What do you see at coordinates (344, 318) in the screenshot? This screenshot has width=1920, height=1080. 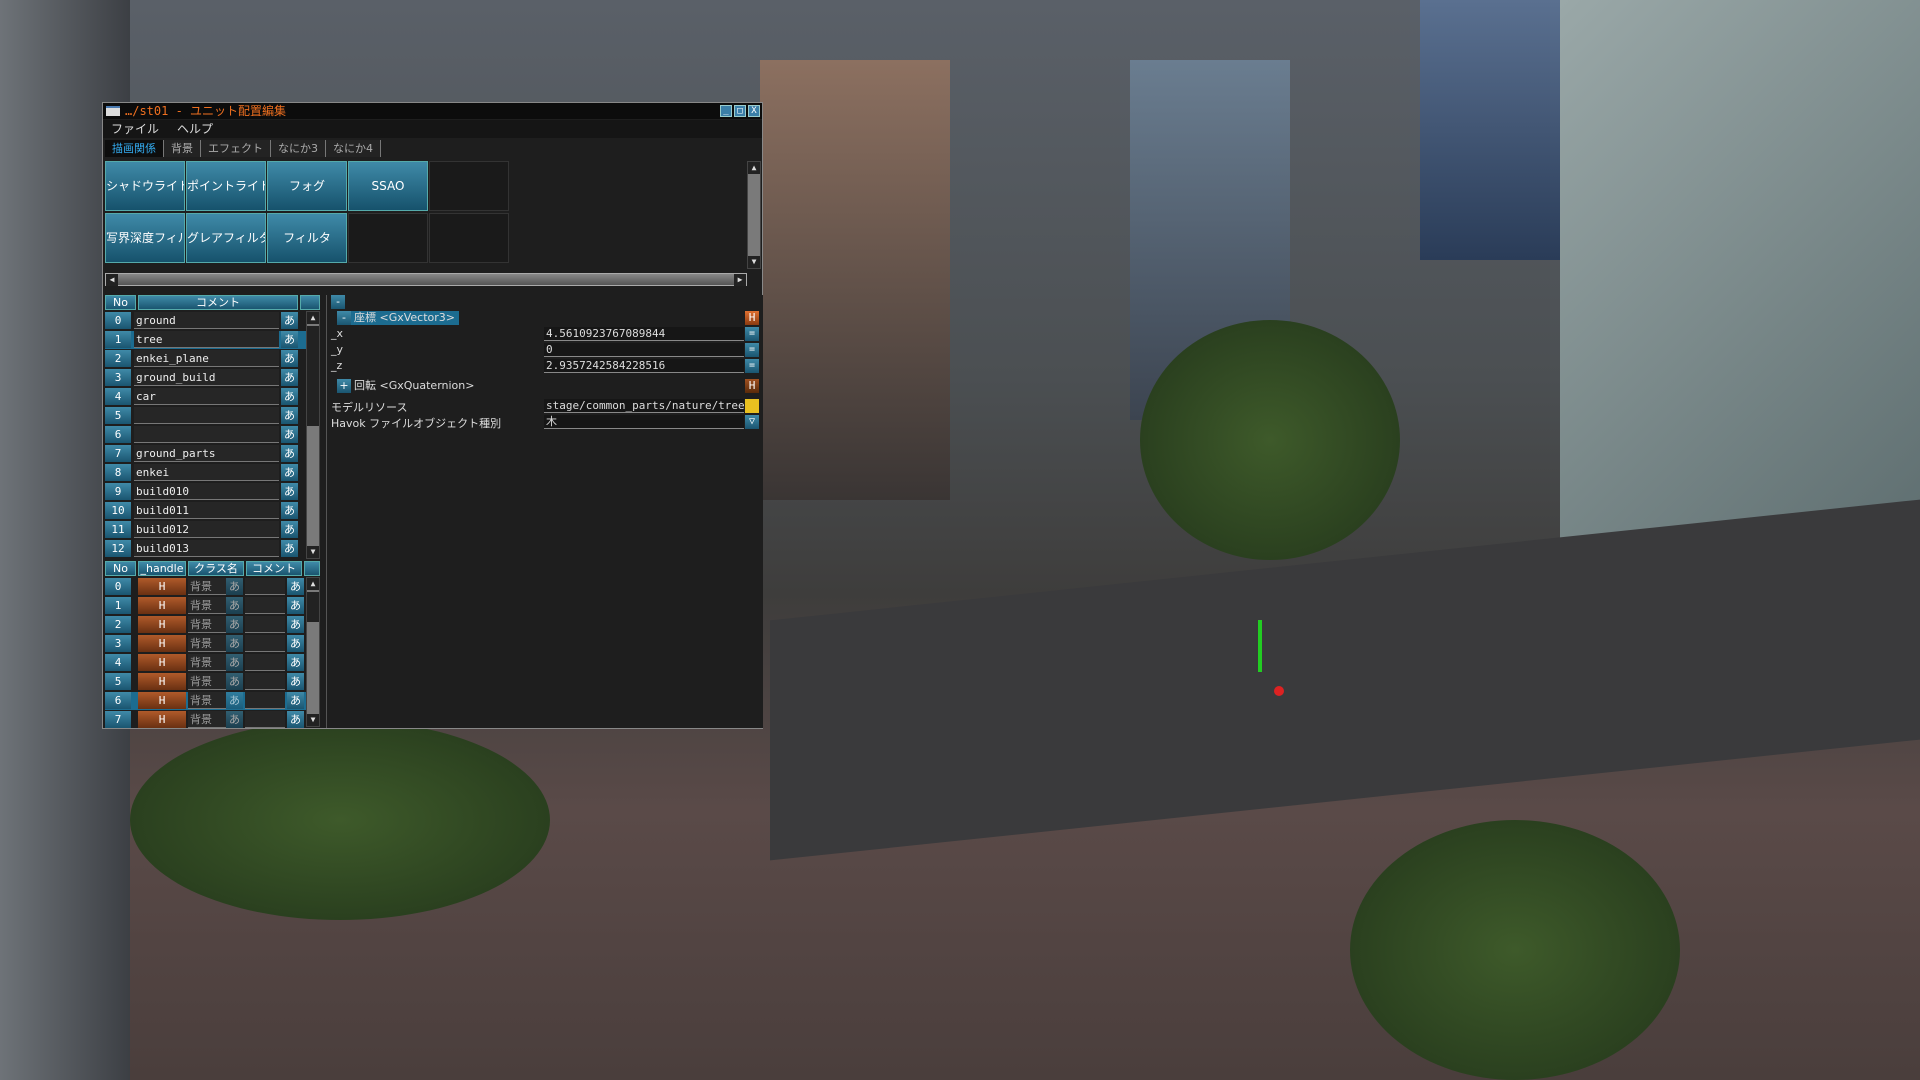 I see `position-toggle: -` at bounding box center [344, 318].